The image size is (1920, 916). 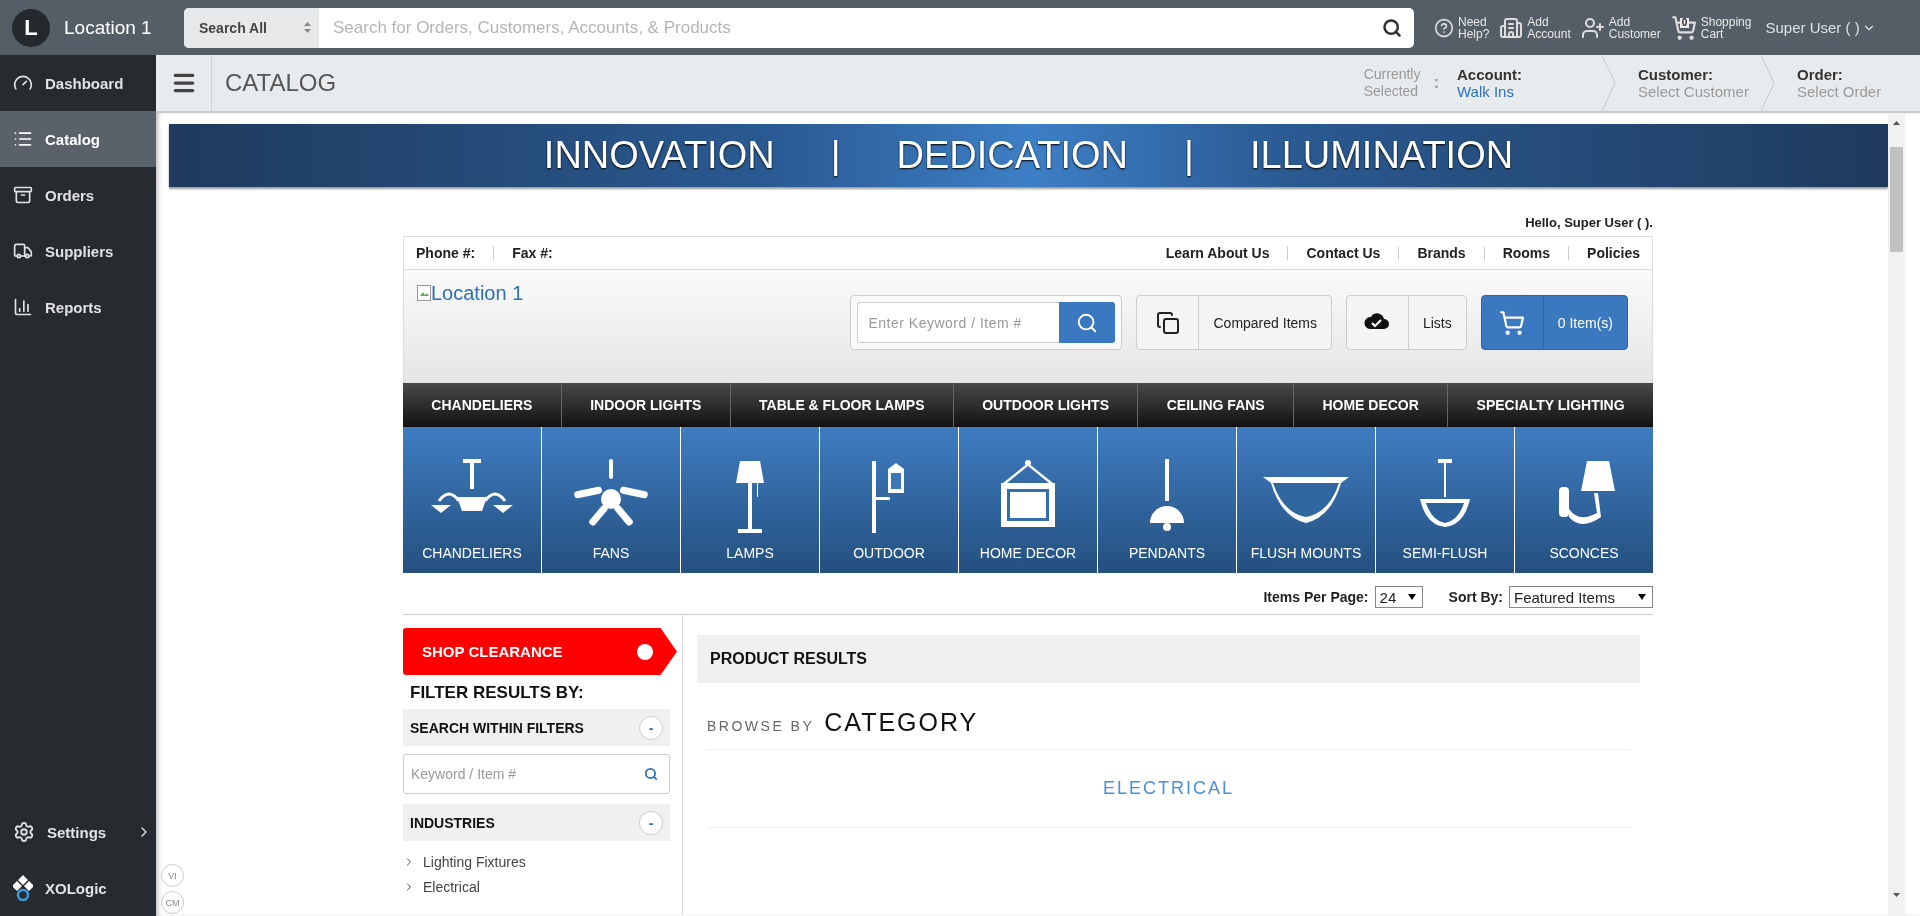 What do you see at coordinates (1526, 253) in the screenshot?
I see `header-link: Rooms` at bounding box center [1526, 253].